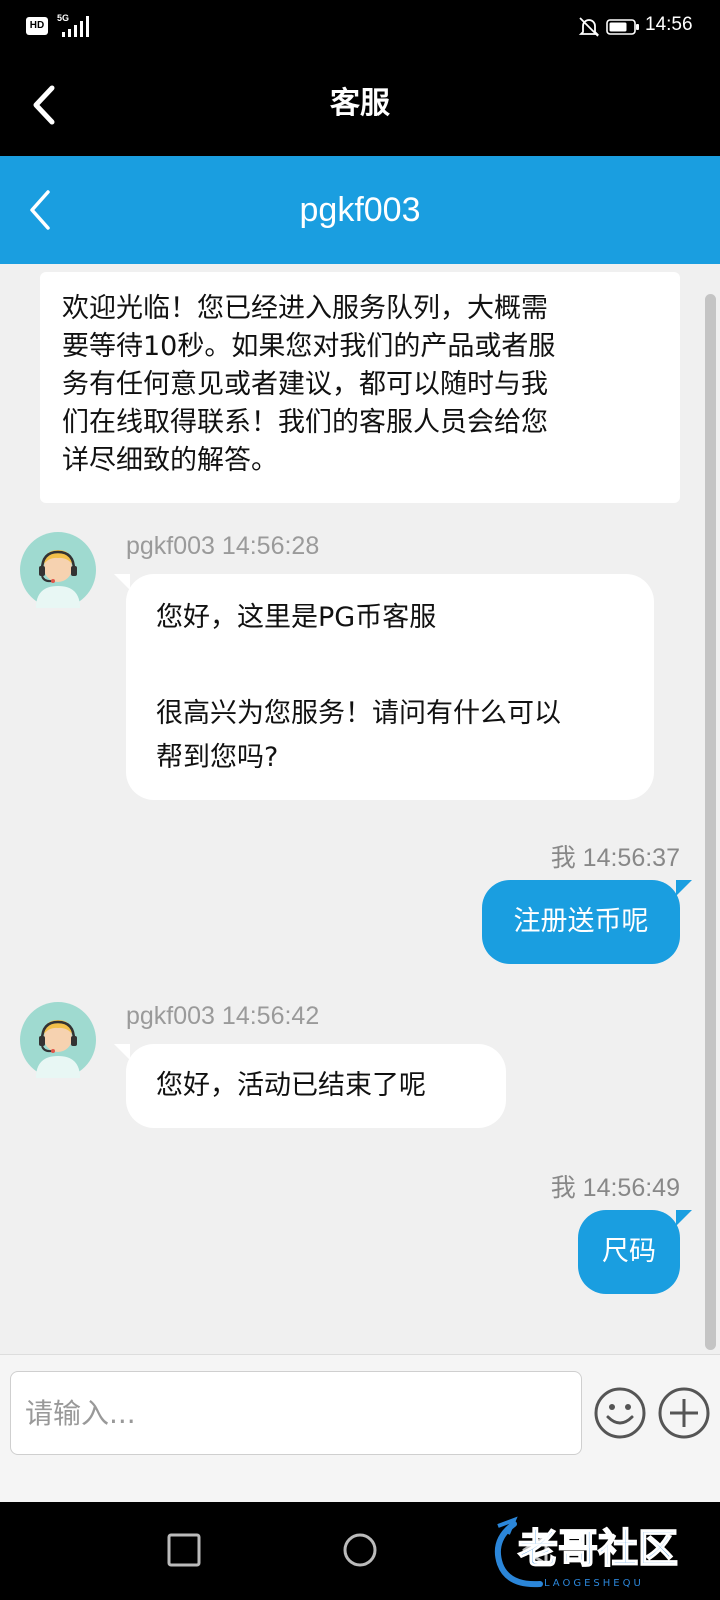 Image resolution: width=720 pixels, height=1600 pixels. What do you see at coordinates (305, 384) in the screenshot?
I see `welcome-line: 务有任何意见或者建议，都可以随时与我` at bounding box center [305, 384].